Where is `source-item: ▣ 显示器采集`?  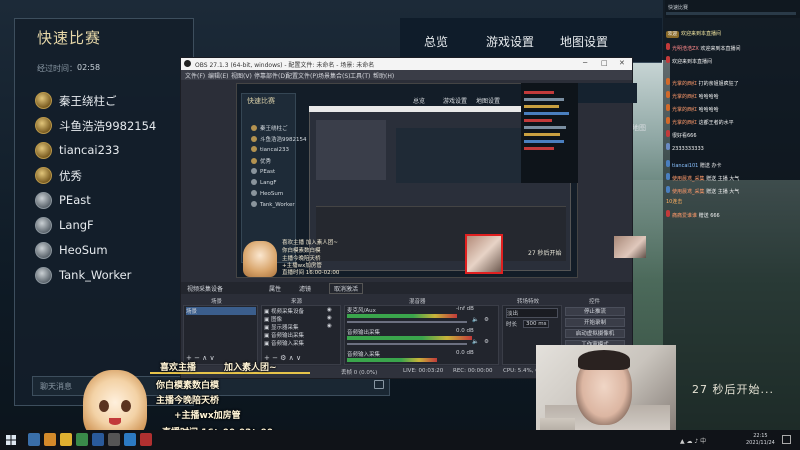 source-item: ▣ 显示器采集 is located at coordinates (281, 327).